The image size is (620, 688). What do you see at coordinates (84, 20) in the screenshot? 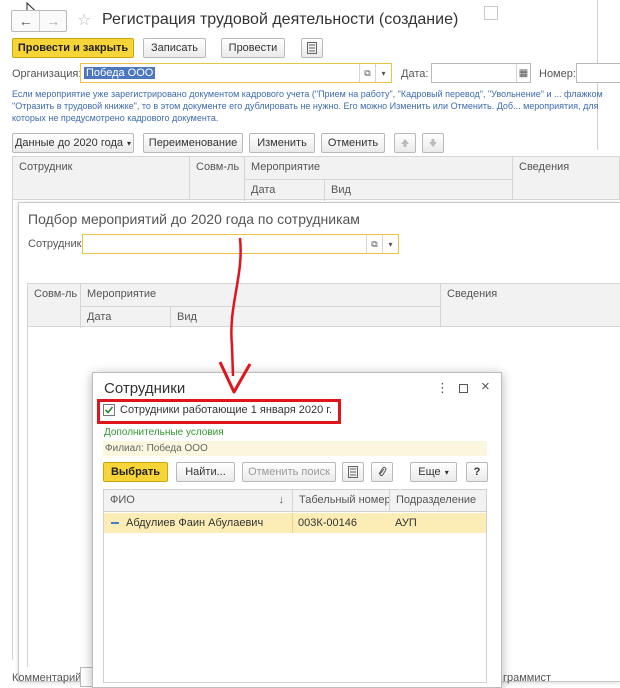
I see `favorite-star-icon: ☆` at bounding box center [84, 20].